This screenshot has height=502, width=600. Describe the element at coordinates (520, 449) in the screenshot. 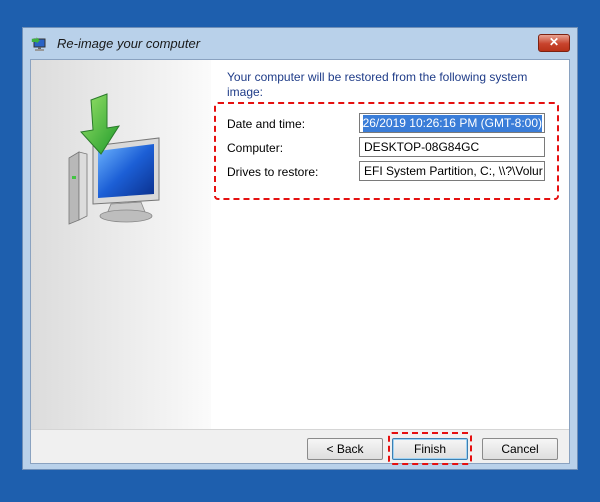

I see `cancel-button: Cancel` at that location.